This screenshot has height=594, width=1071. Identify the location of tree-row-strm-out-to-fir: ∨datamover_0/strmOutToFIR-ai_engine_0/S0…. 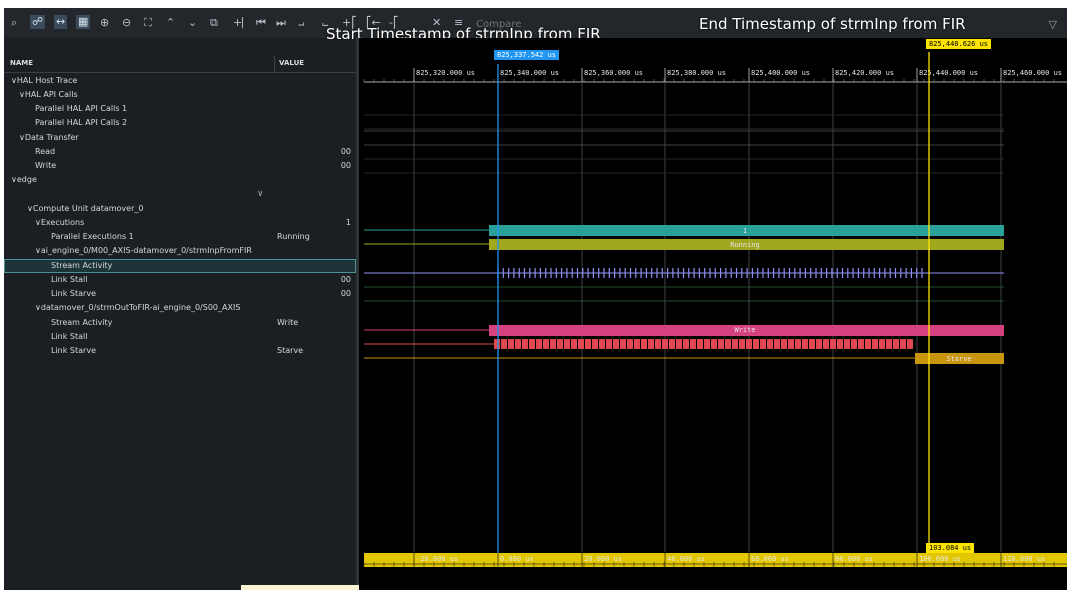
(180, 308).